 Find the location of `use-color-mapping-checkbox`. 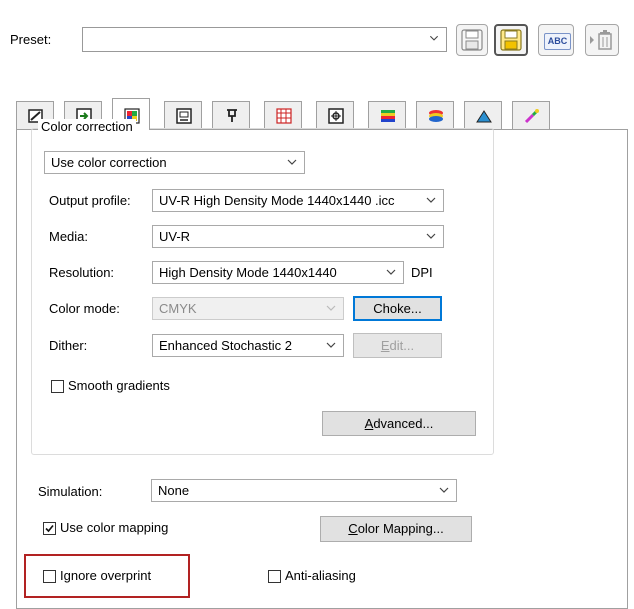

use-color-mapping-checkbox is located at coordinates (49, 528).